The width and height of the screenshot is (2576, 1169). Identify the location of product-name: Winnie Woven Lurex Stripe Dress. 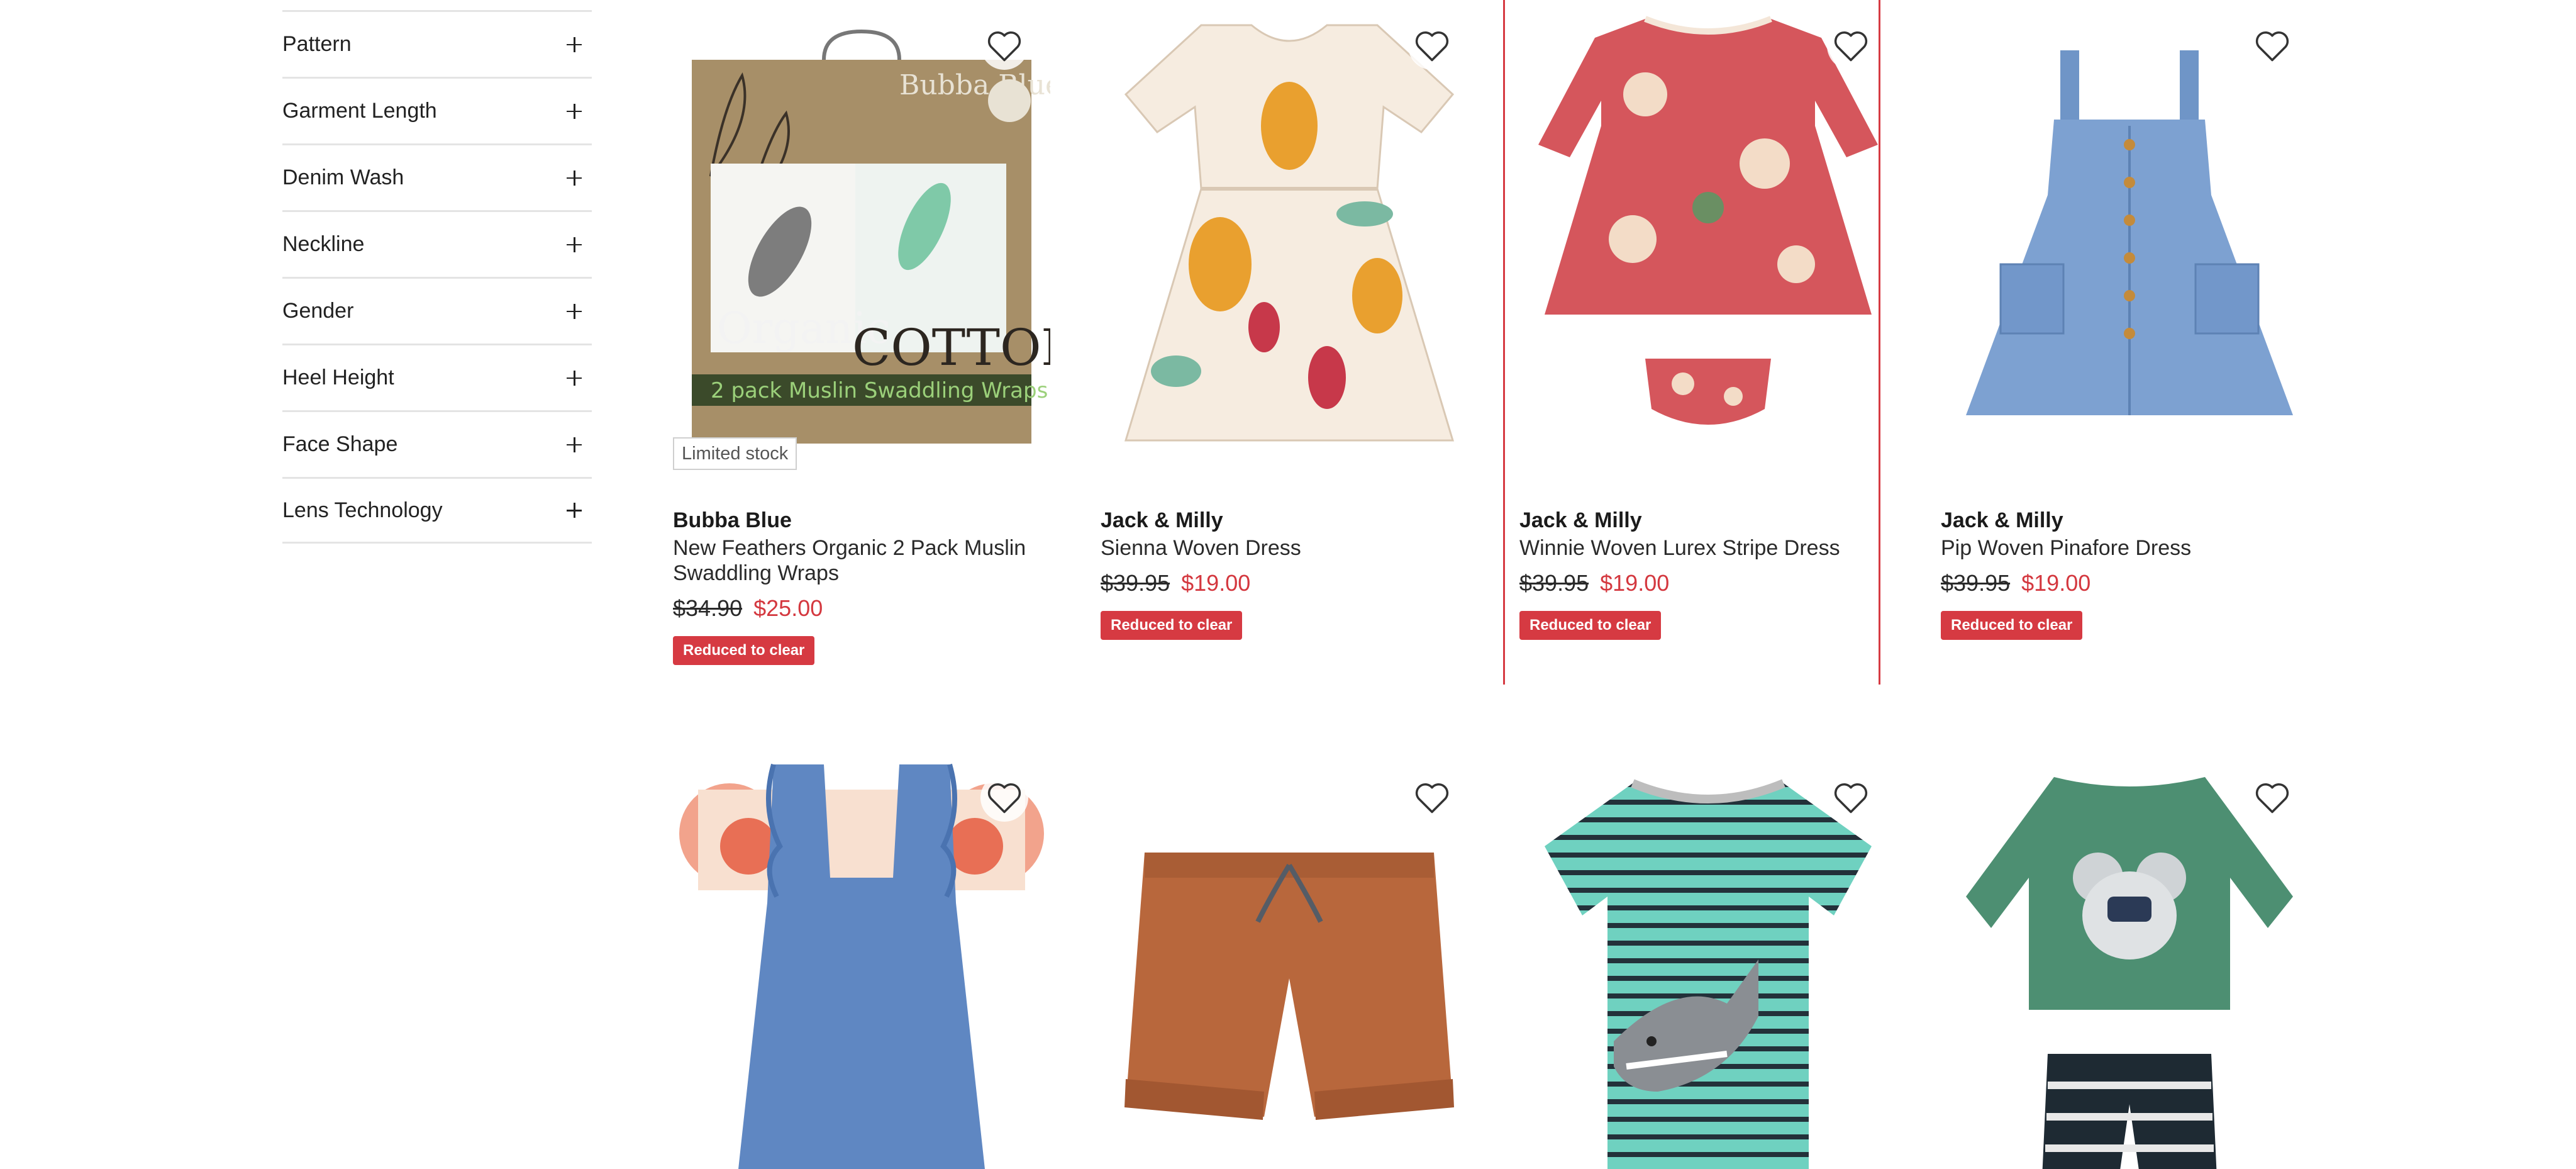
(1708, 548).